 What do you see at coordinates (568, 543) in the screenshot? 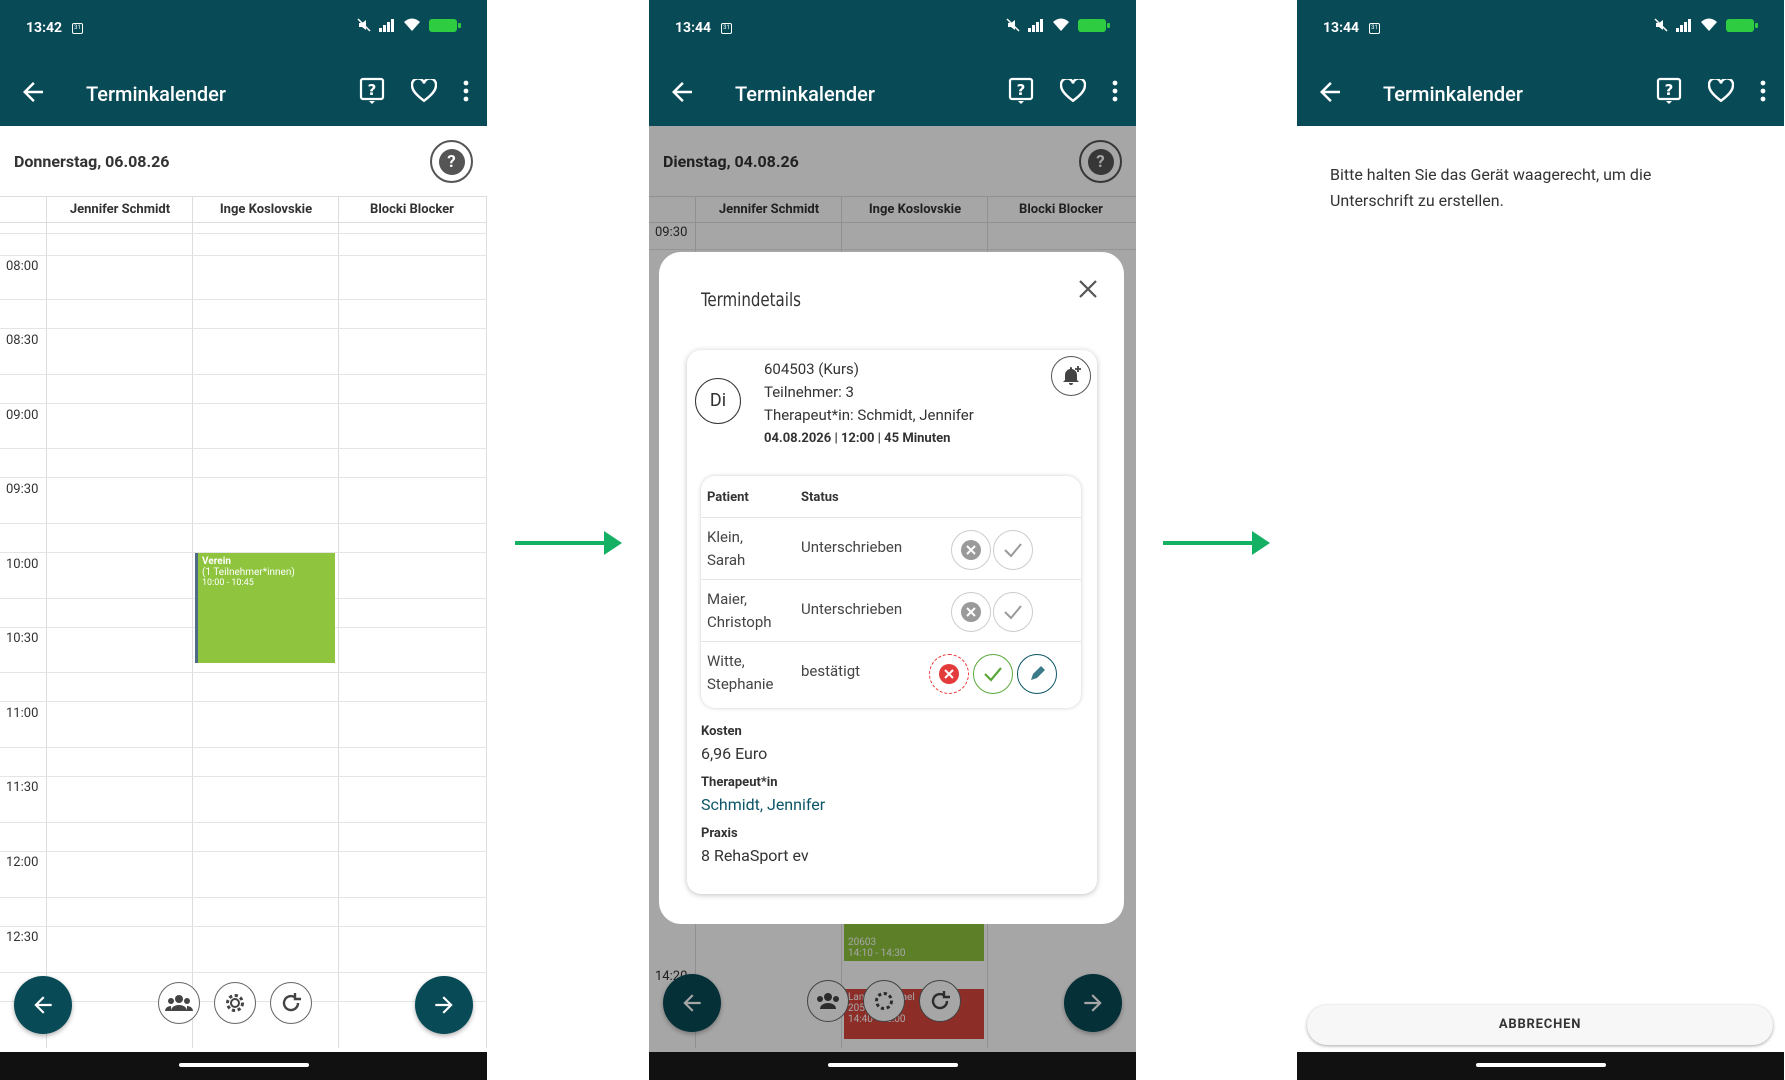
I see `flow-arrow` at bounding box center [568, 543].